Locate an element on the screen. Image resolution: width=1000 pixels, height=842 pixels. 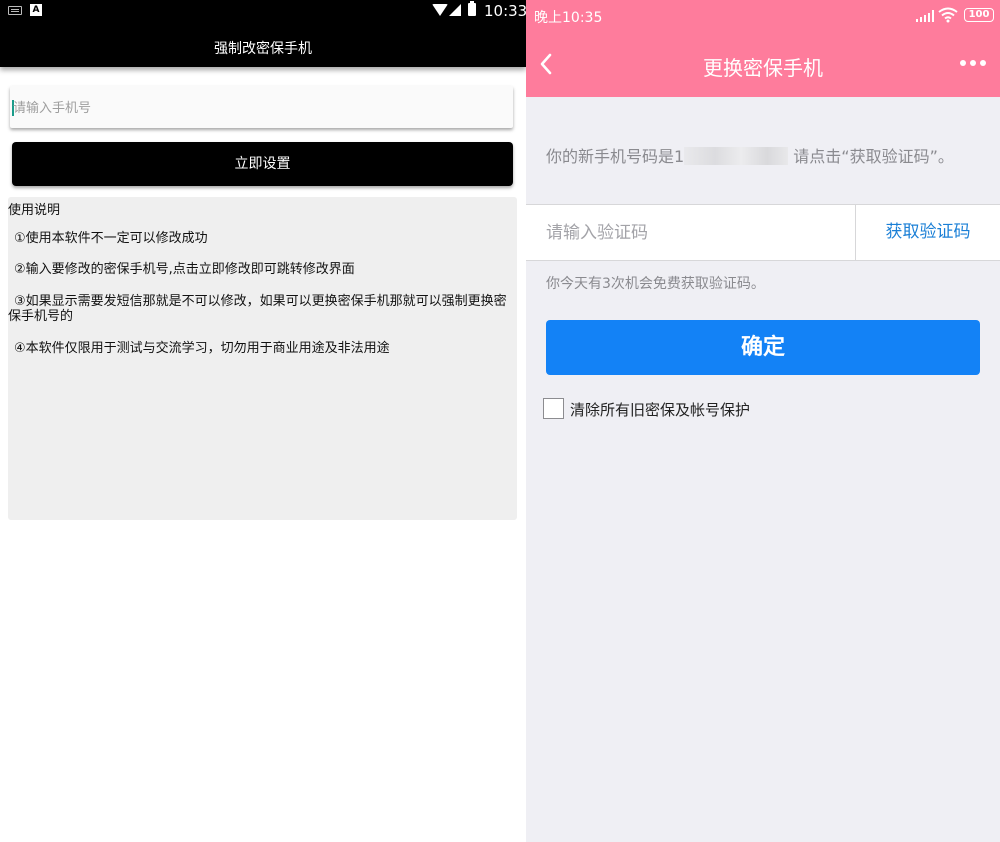
a-notification-icon: A is located at coordinates (36, 10).